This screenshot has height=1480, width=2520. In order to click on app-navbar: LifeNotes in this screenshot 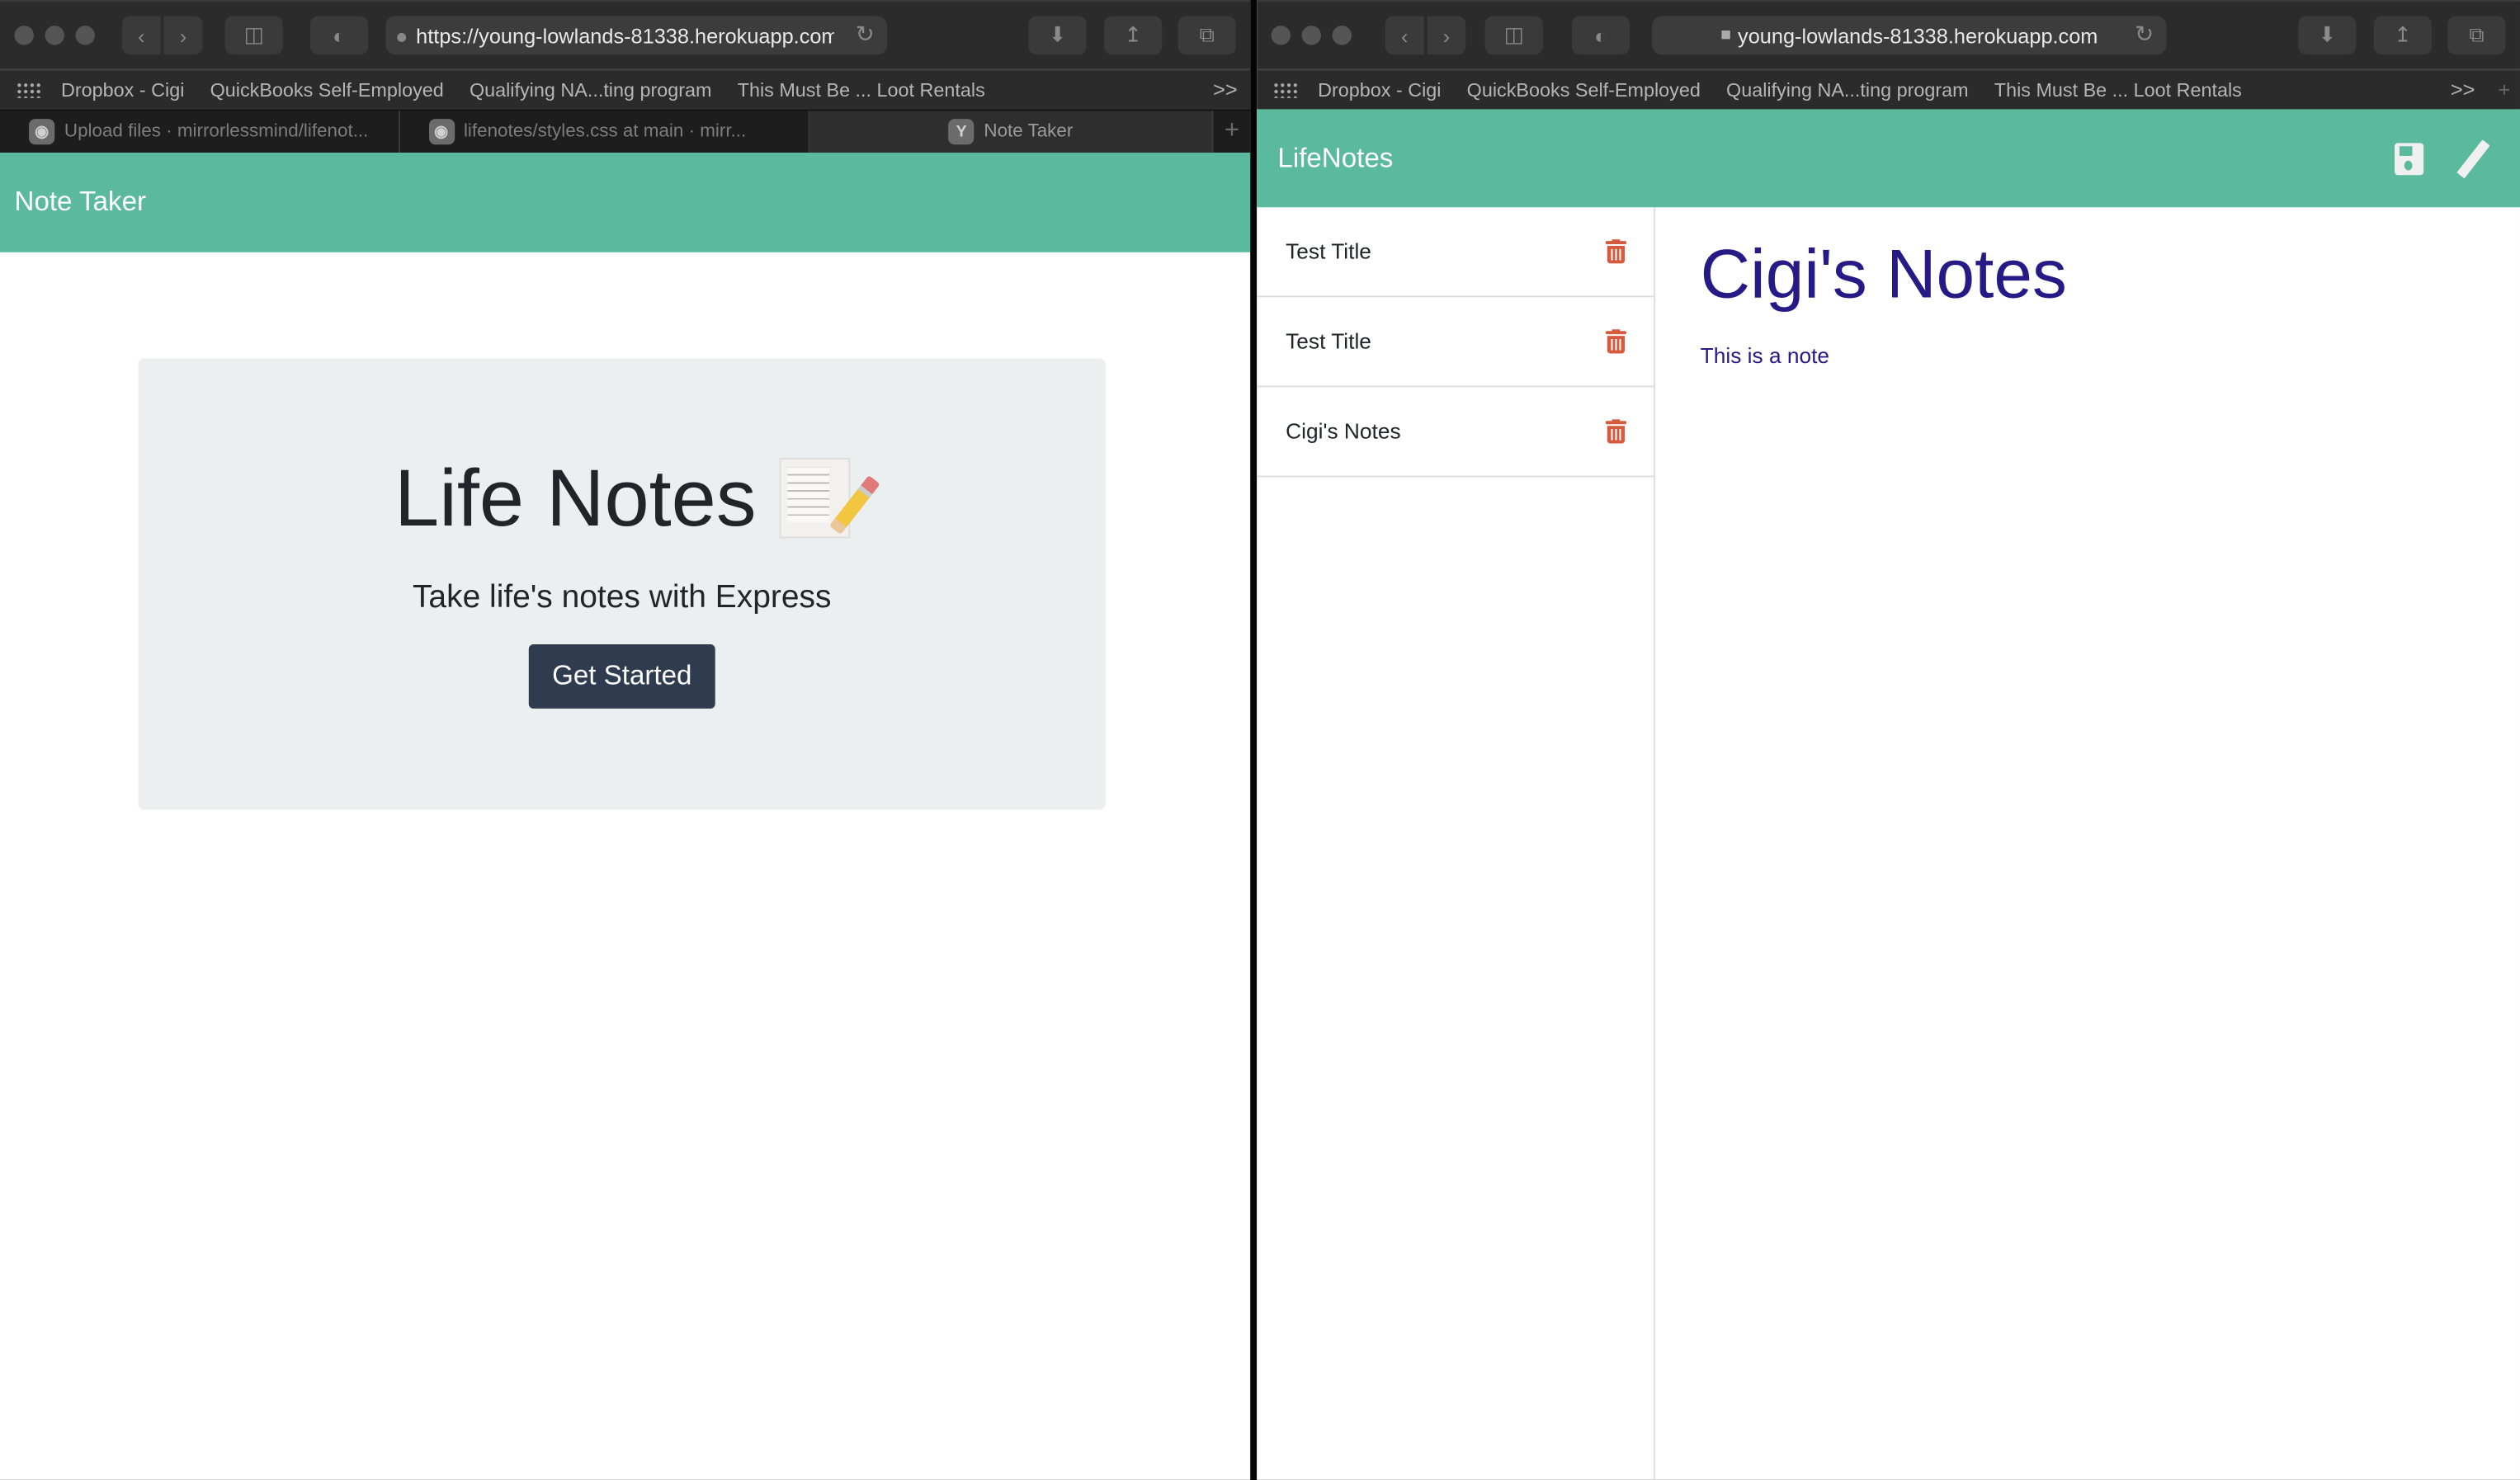, I will do `click(1888, 158)`.